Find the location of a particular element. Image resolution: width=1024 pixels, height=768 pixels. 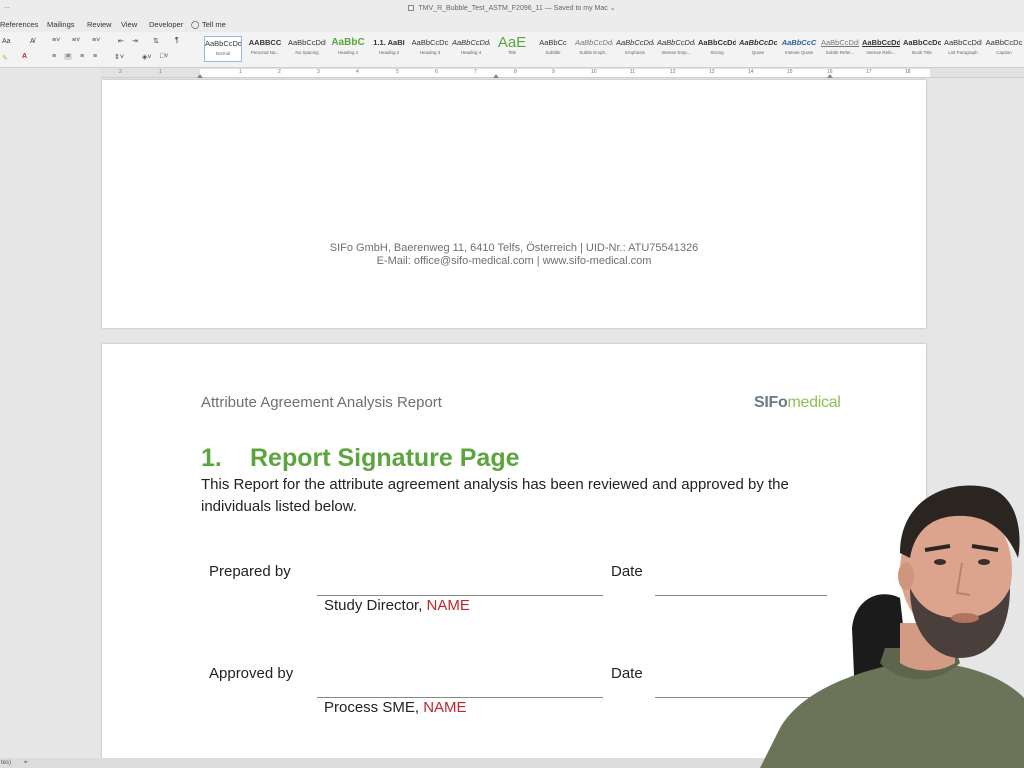

tab-references: References is located at coordinates (19, 24).